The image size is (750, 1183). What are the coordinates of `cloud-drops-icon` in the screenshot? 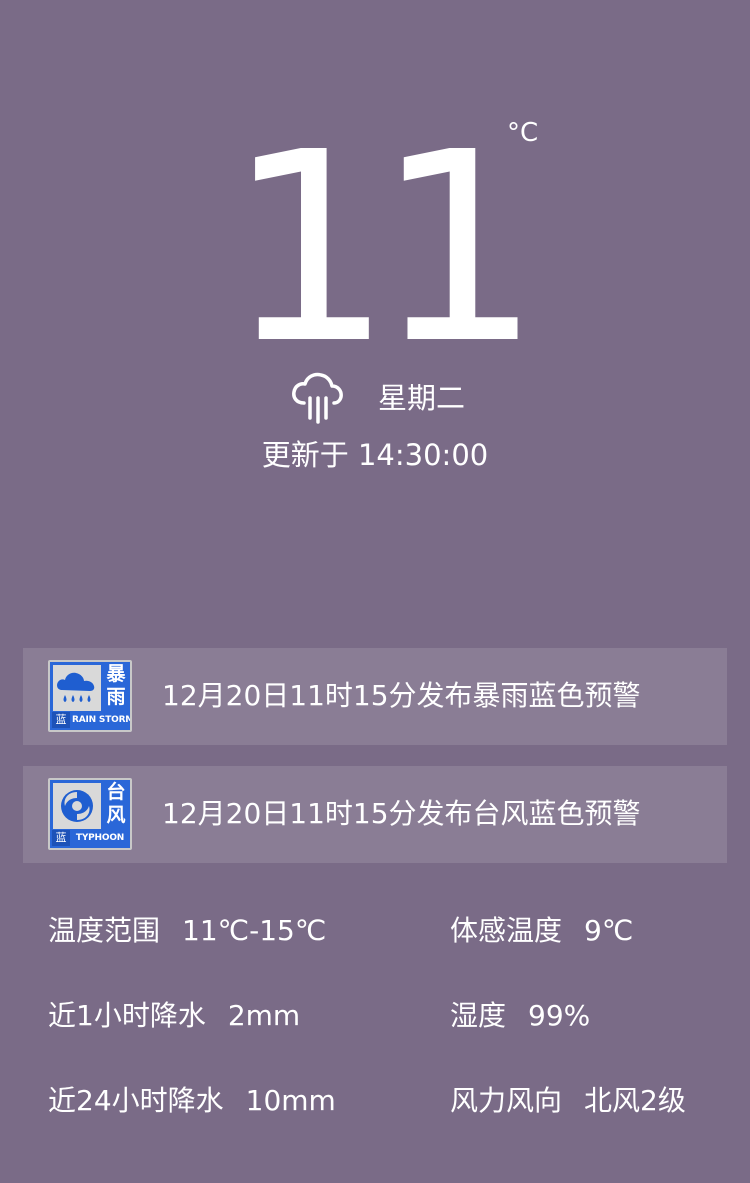 It's located at (76, 687).